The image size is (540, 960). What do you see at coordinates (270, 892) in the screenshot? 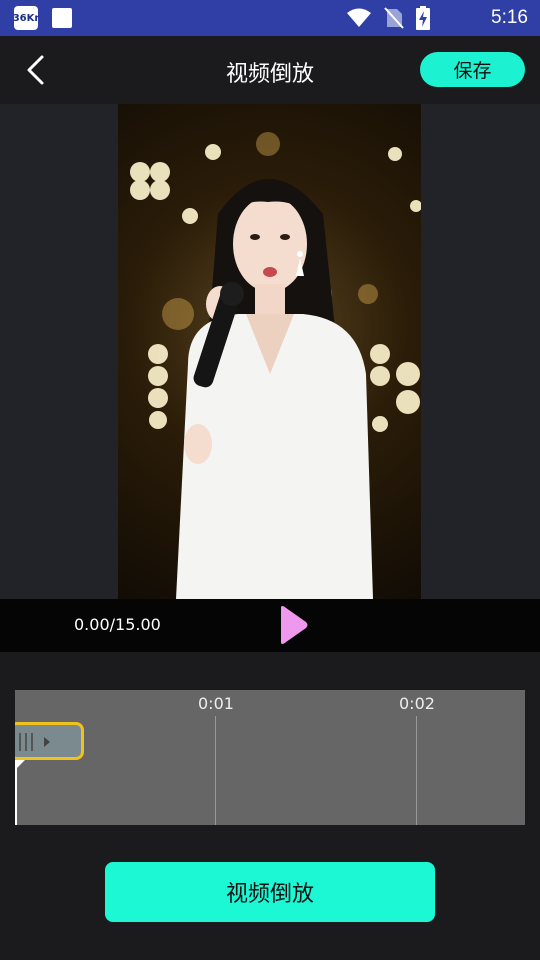
I see `reverse-video-button: 视频倒放` at bounding box center [270, 892].